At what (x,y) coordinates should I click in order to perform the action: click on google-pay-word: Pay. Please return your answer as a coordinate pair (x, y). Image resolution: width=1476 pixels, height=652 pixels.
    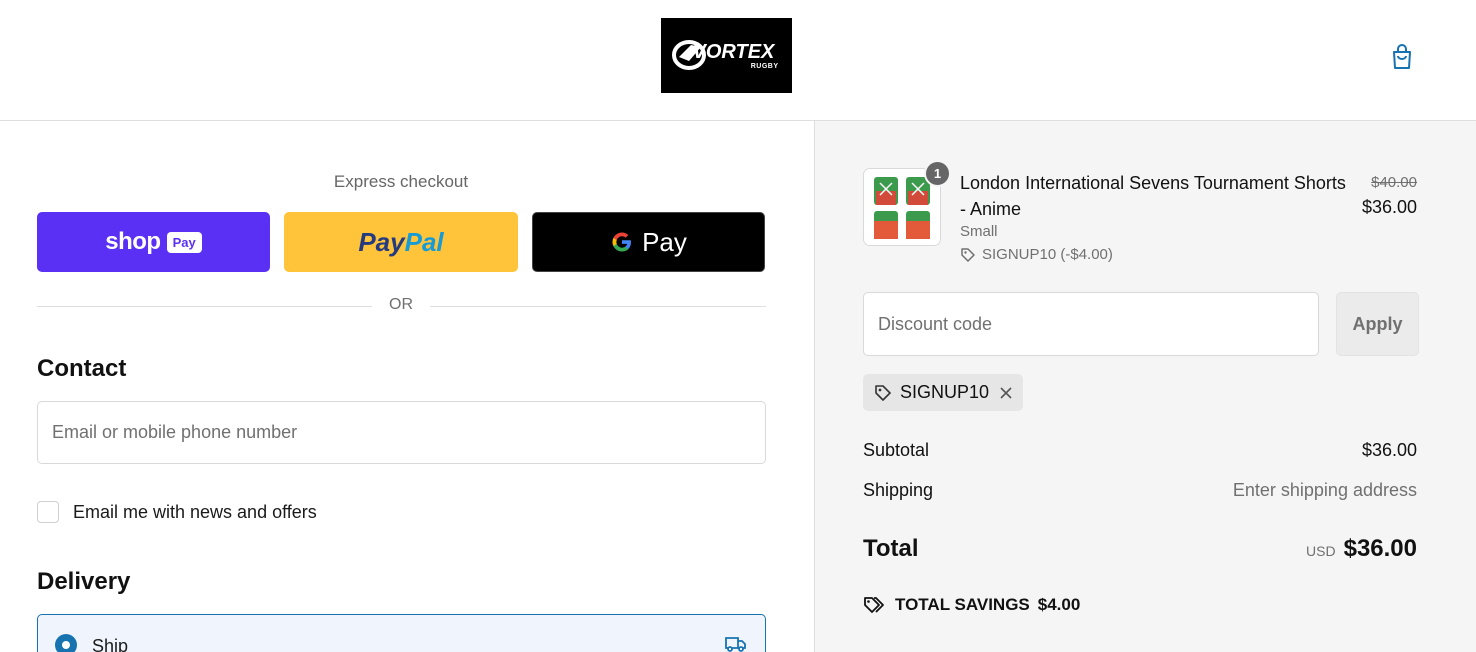
    Looking at the image, I should click on (664, 241).